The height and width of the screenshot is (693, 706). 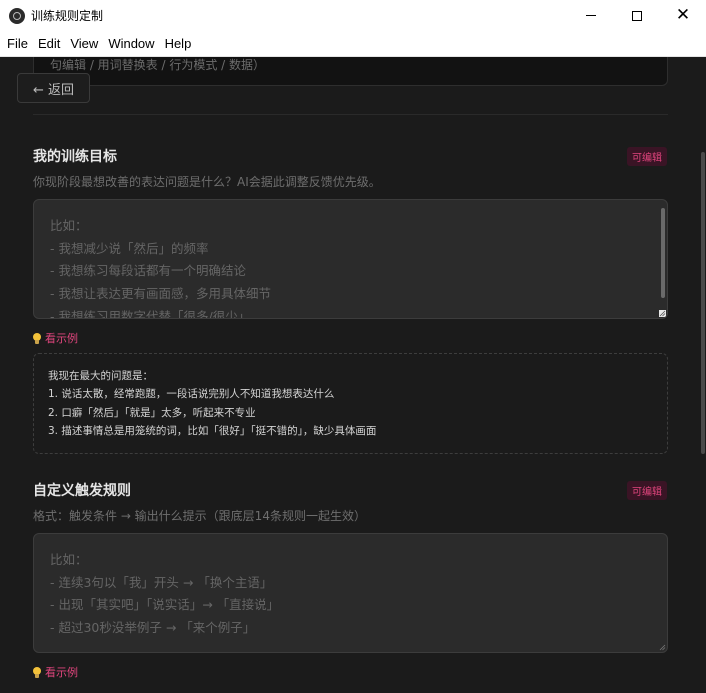 What do you see at coordinates (647, 156) in the screenshot?
I see `goal-editable-badge: 可编辑` at bounding box center [647, 156].